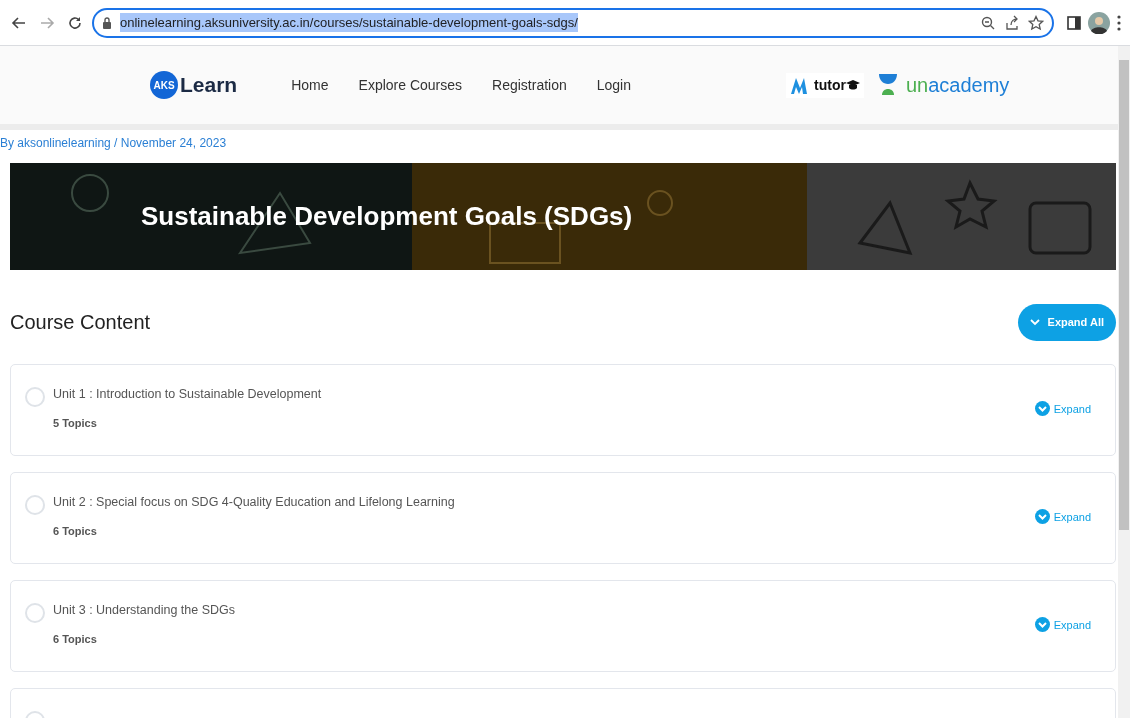 The height and width of the screenshot is (719, 1130). I want to click on section-heading: Course Content, so click(80, 322).